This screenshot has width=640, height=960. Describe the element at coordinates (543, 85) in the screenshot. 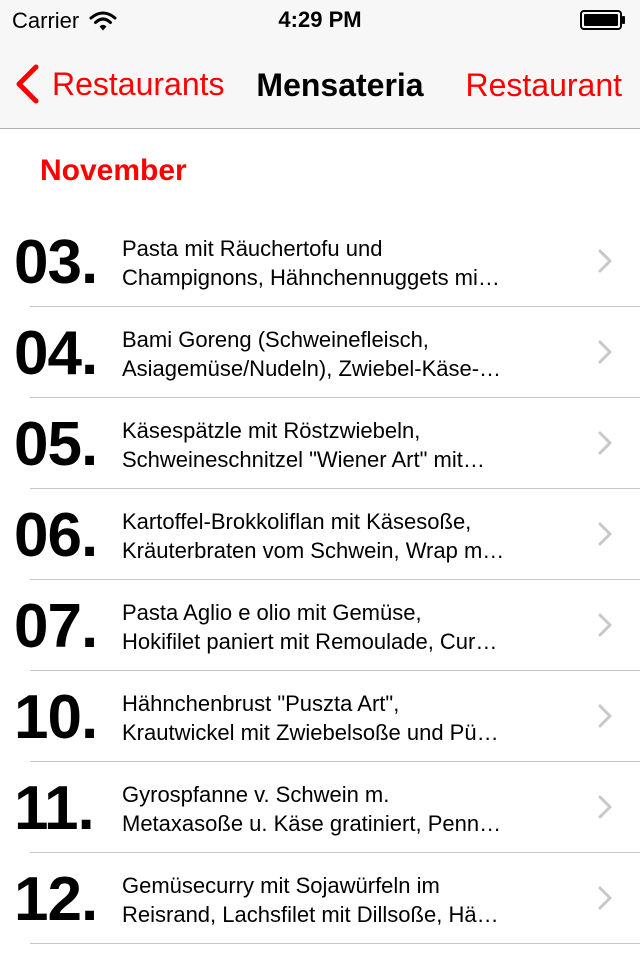

I see `restaurant-button: Restaurant` at that location.